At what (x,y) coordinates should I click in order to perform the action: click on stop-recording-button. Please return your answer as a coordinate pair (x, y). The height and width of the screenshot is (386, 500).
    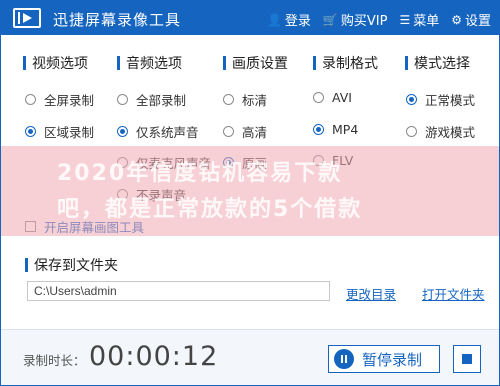
    Looking at the image, I should click on (467, 359).